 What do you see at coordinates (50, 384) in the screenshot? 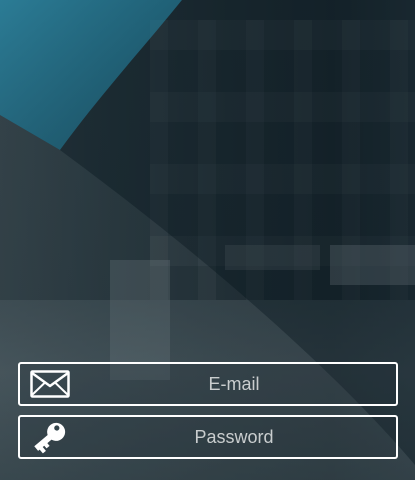
I see `envelope-icon` at bounding box center [50, 384].